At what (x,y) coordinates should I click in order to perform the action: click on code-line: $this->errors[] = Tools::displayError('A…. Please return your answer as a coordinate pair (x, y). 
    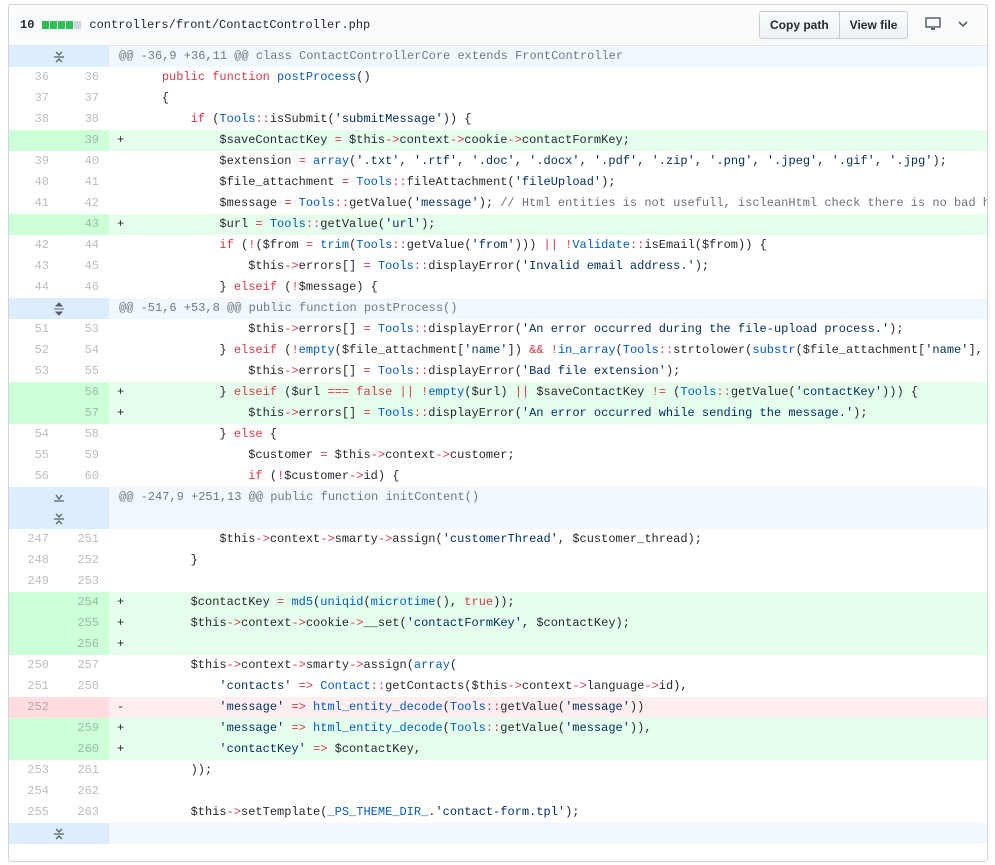
    Looking at the image, I should click on (518, 329).